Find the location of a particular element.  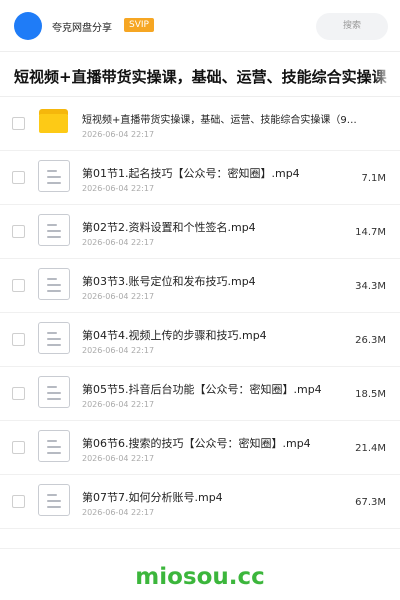

item-count: 1 is located at coordinates (383, 73).